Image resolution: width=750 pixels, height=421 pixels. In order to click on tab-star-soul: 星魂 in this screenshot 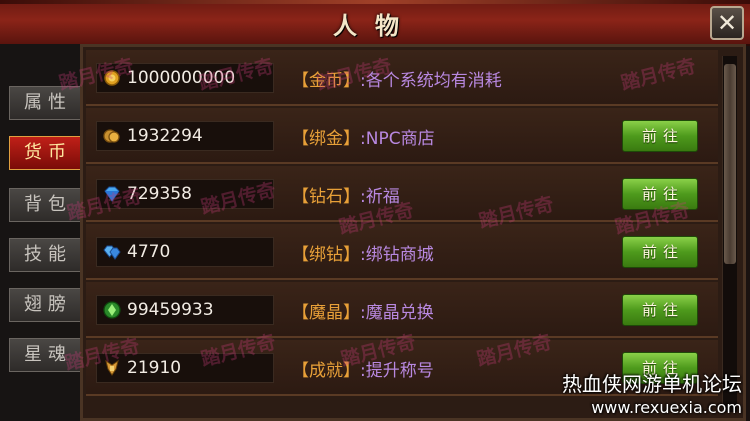, I will do `click(45, 355)`.